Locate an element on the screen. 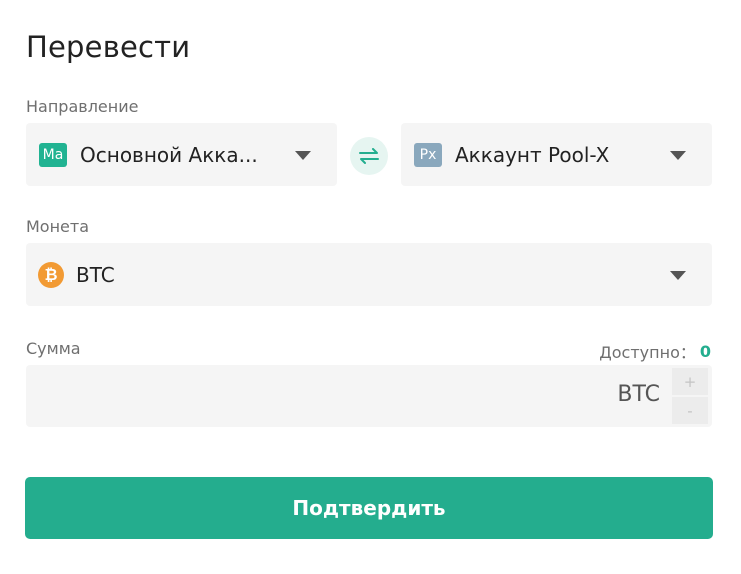 This screenshot has width=741, height=574. available-value: 0 is located at coordinates (705, 351).